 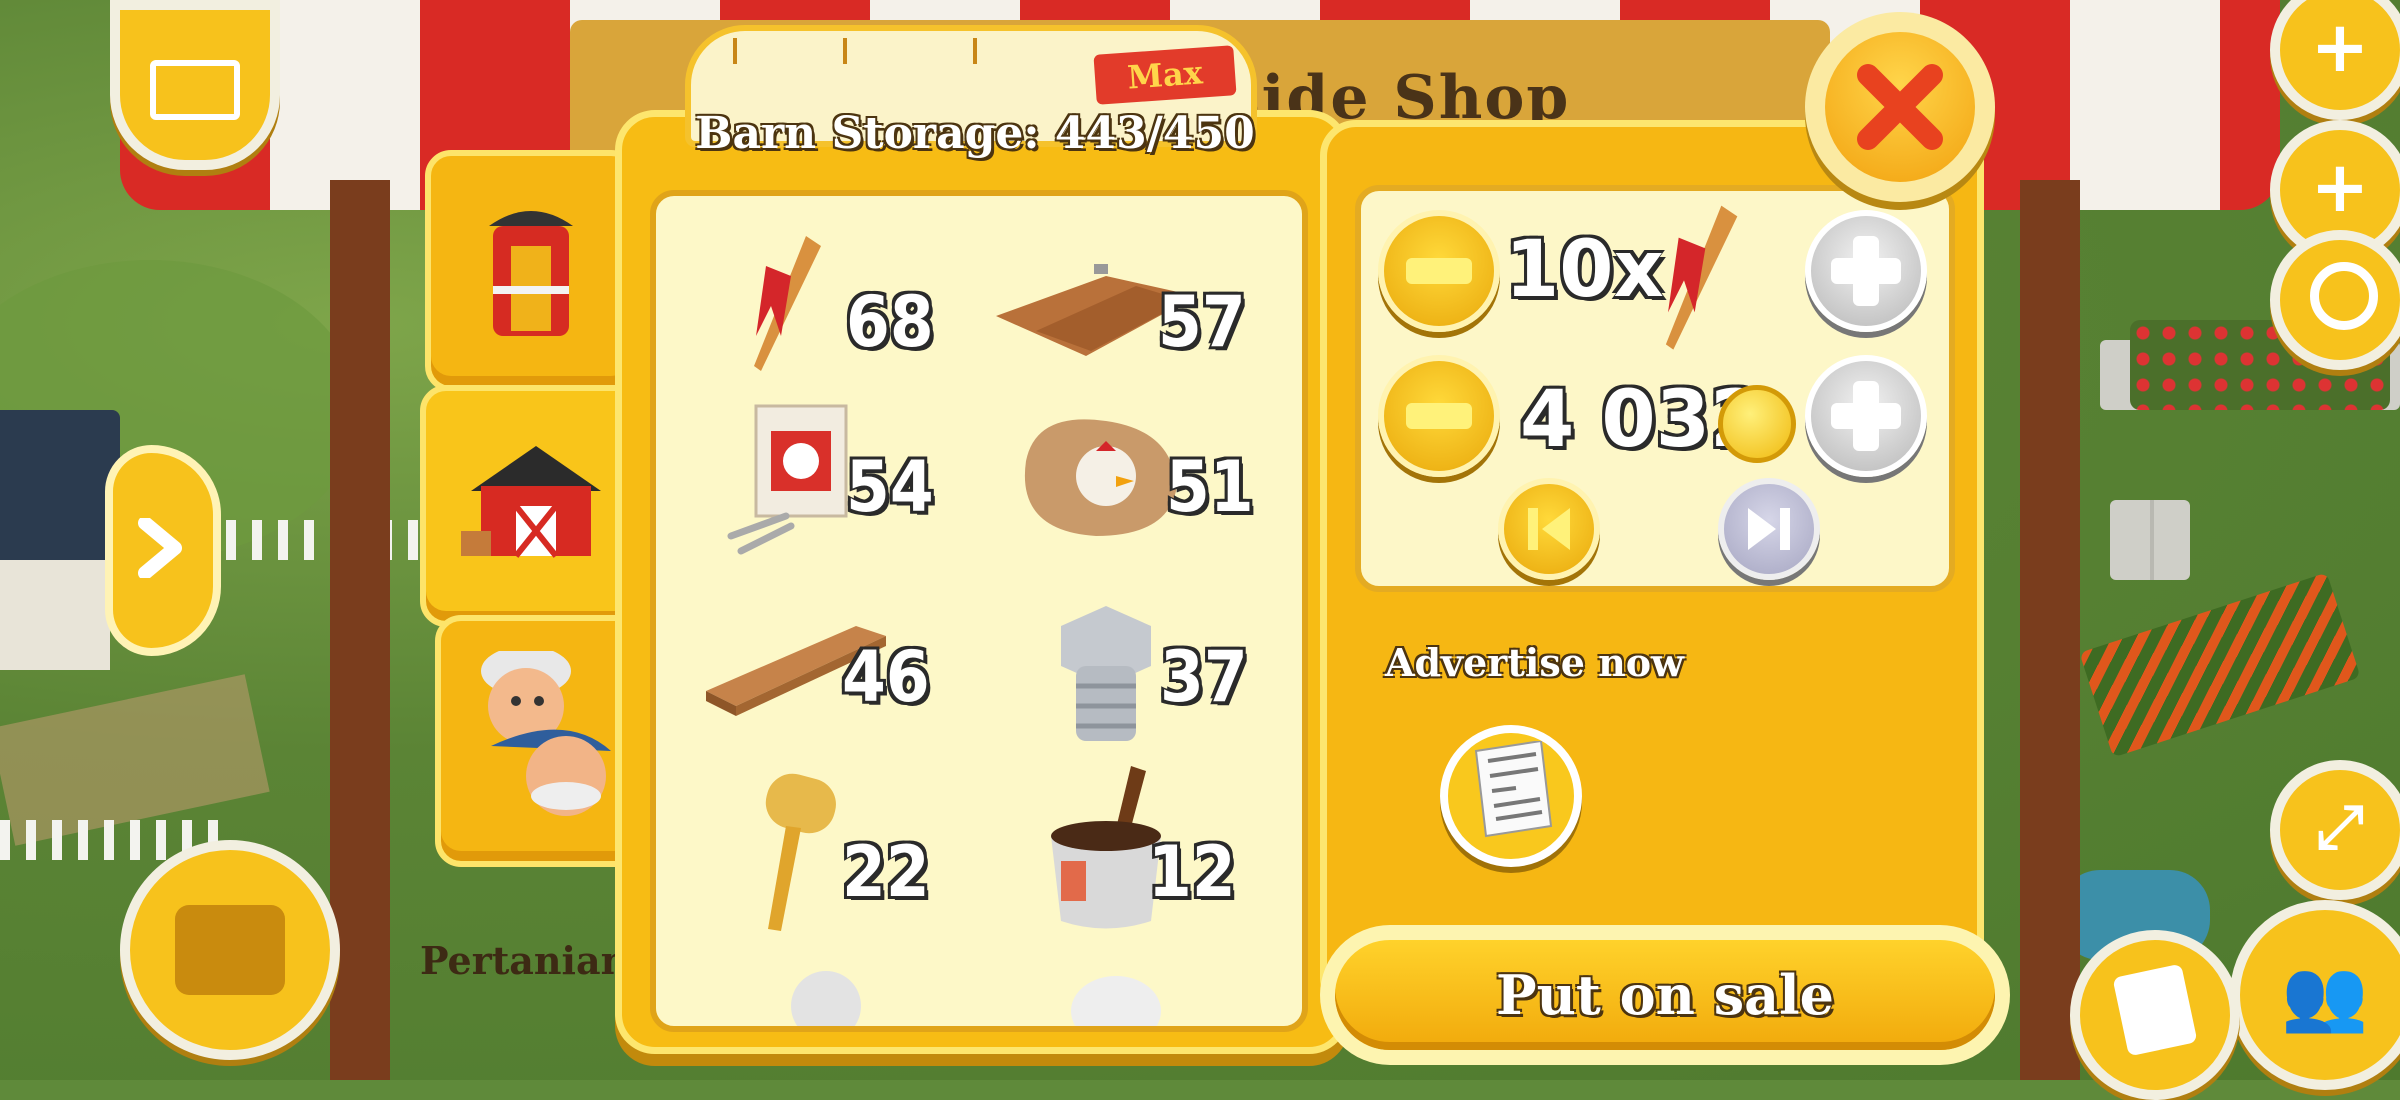 I want to click on item-quantity: 37, so click(x=1204, y=677).